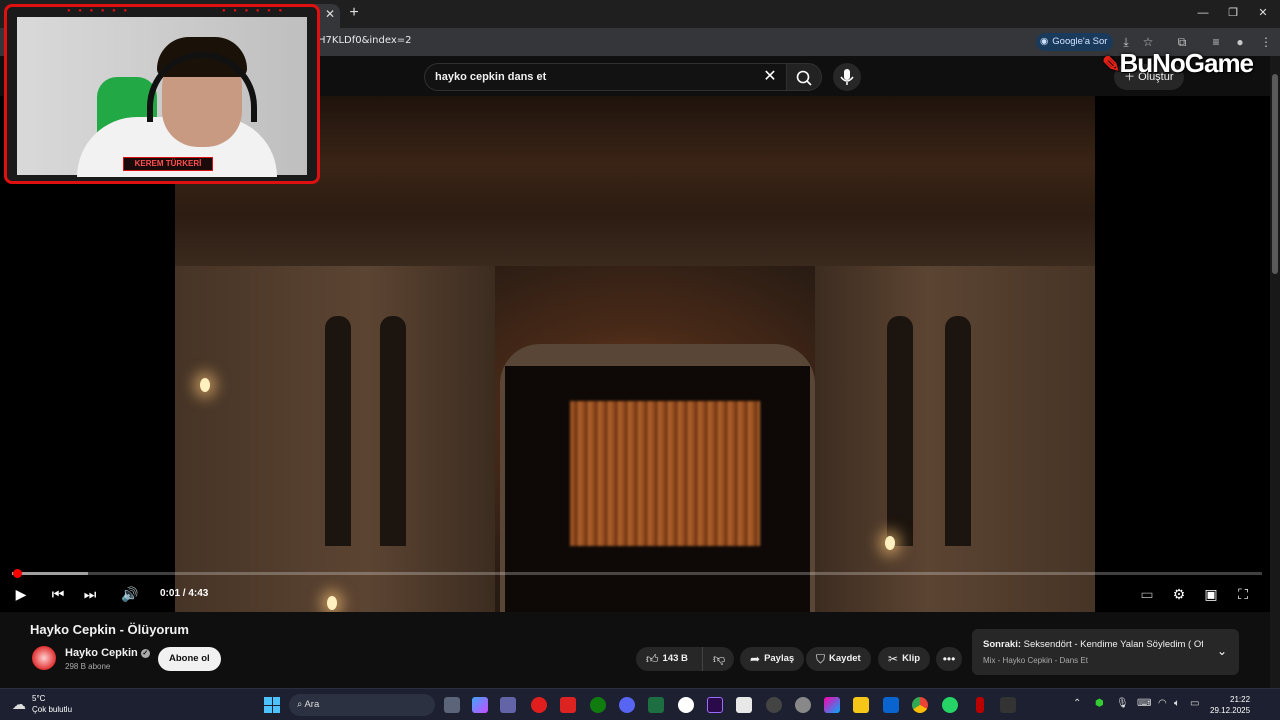 The width and height of the screenshot is (1280, 720). I want to click on more-actions-button: •••, so click(949, 659).